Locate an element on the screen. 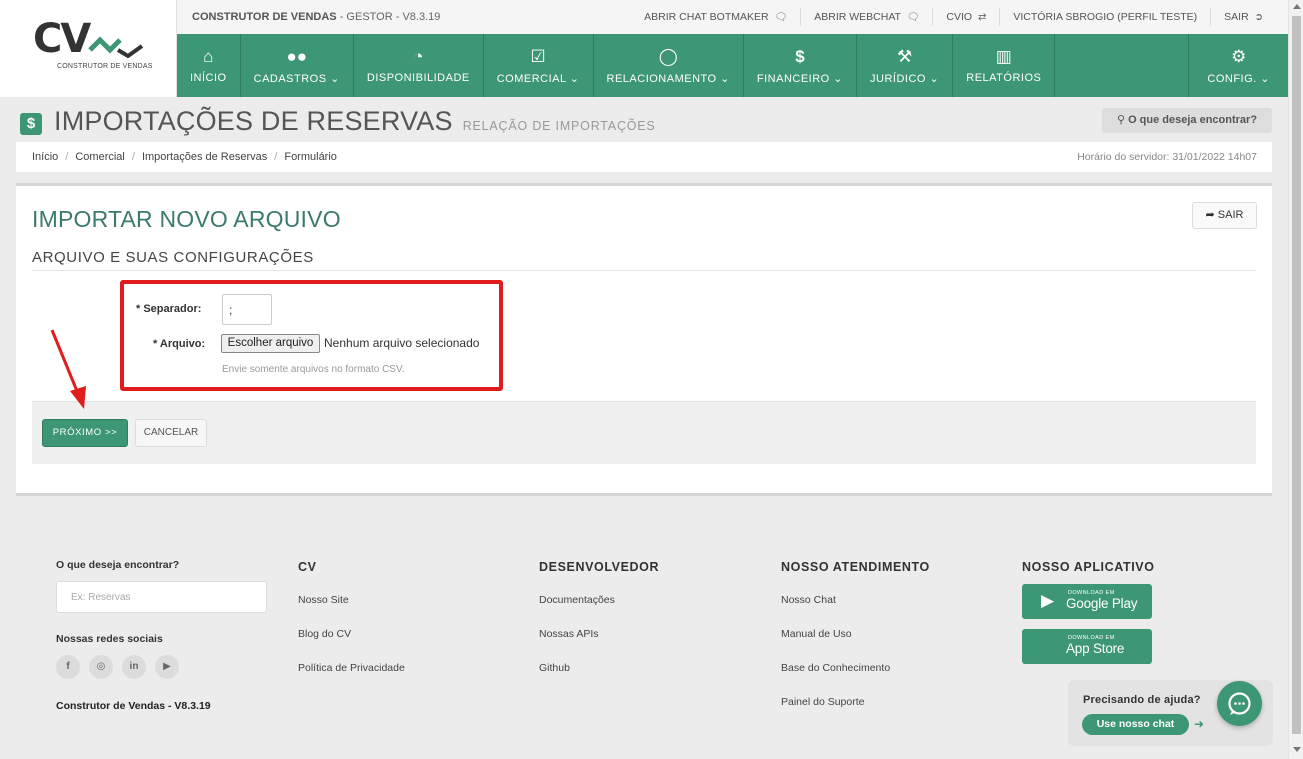  users-icon: ●● is located at coordinates (297, 56).